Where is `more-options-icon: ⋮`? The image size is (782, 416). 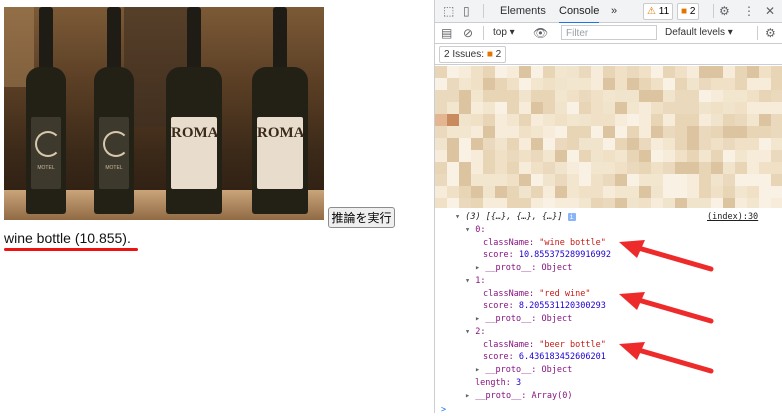 more-options-icon: ⋮ is located at coordinates (749, 11).